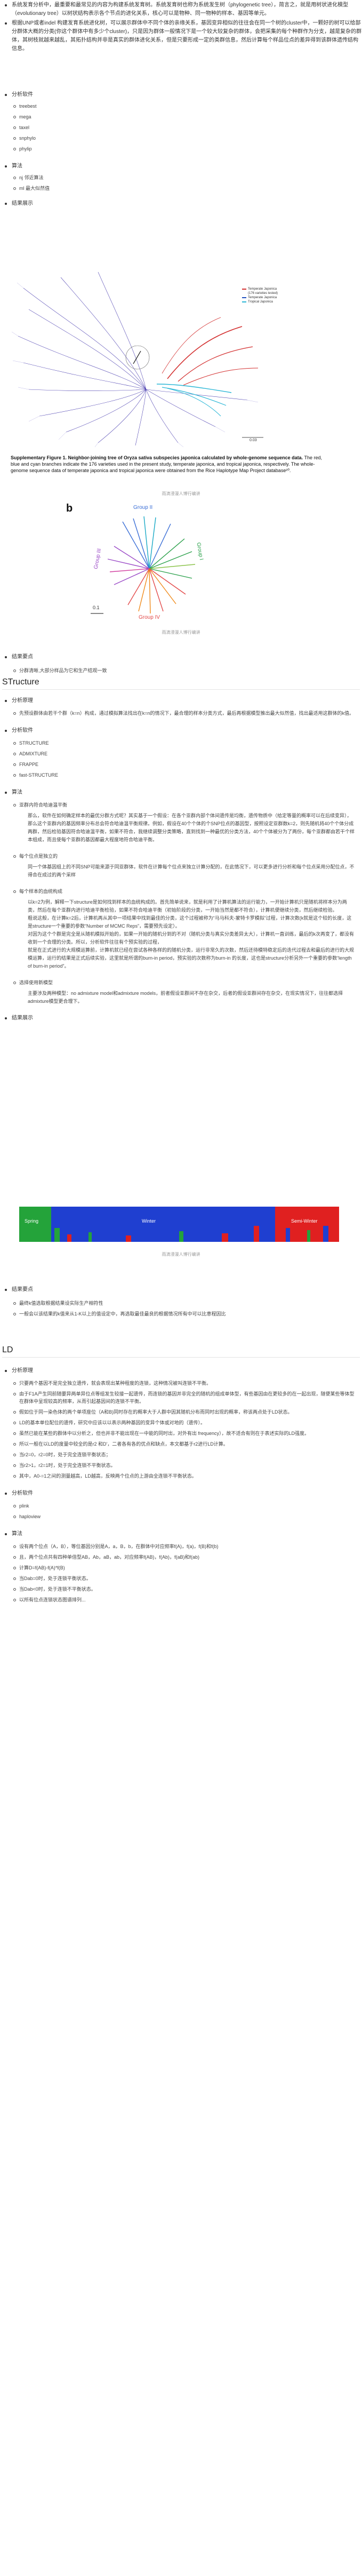 The image size is (362, 2576). What do you see at coordinates (181, 1516) in the screenshot?
I see `list-item: haploview` at bounding box center [181, 1516].